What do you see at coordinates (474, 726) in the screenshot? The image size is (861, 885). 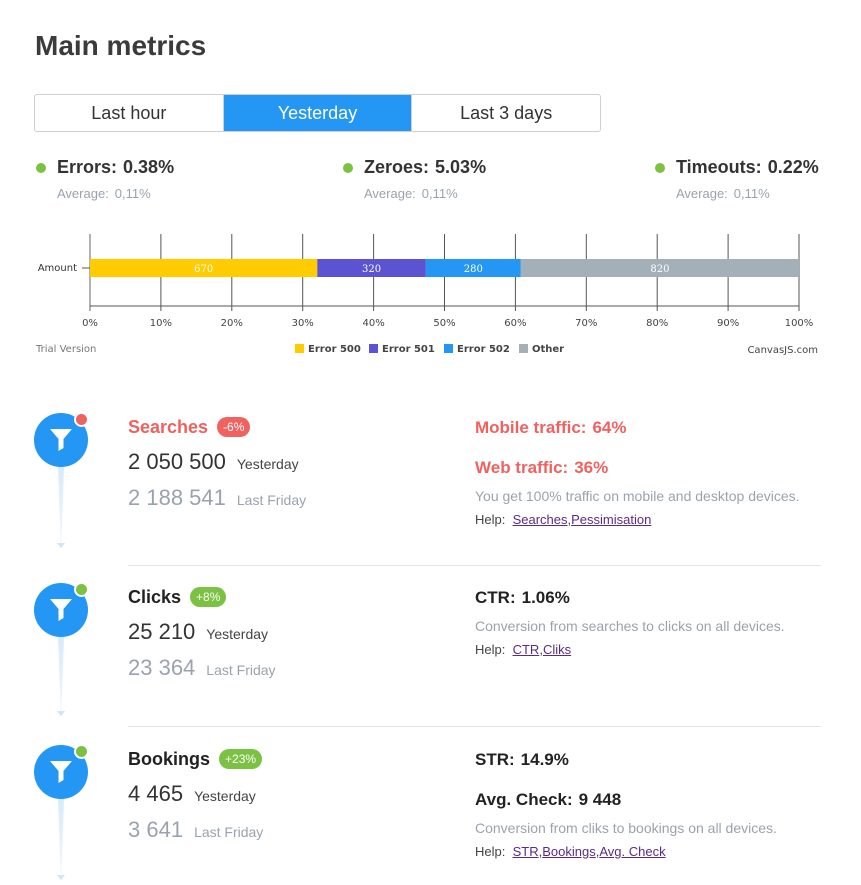 I see `section-divider` at bounding box center [474, 726].